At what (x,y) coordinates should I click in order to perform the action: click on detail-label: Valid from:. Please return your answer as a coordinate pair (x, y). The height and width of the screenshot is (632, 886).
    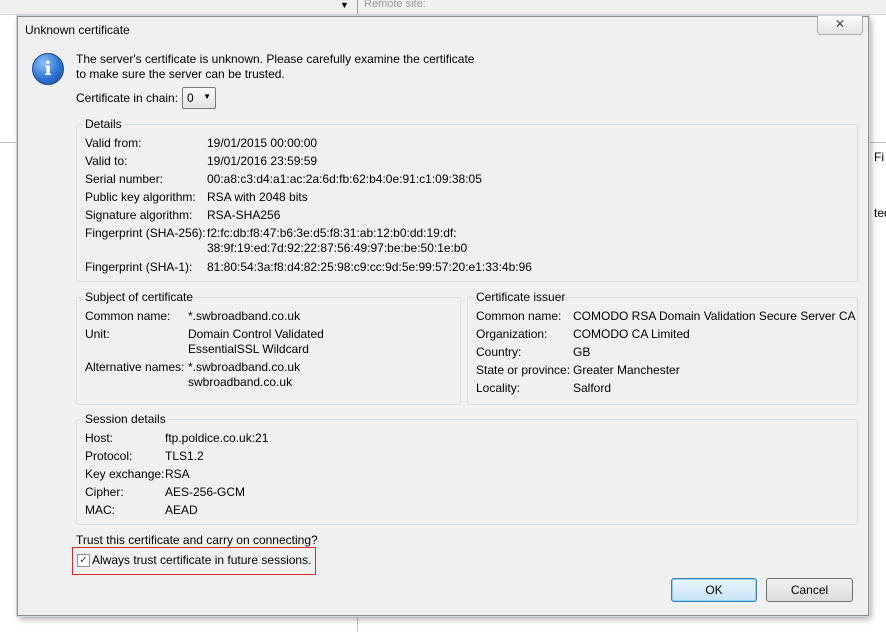
    Looking at the image, I should click on (113, 143).